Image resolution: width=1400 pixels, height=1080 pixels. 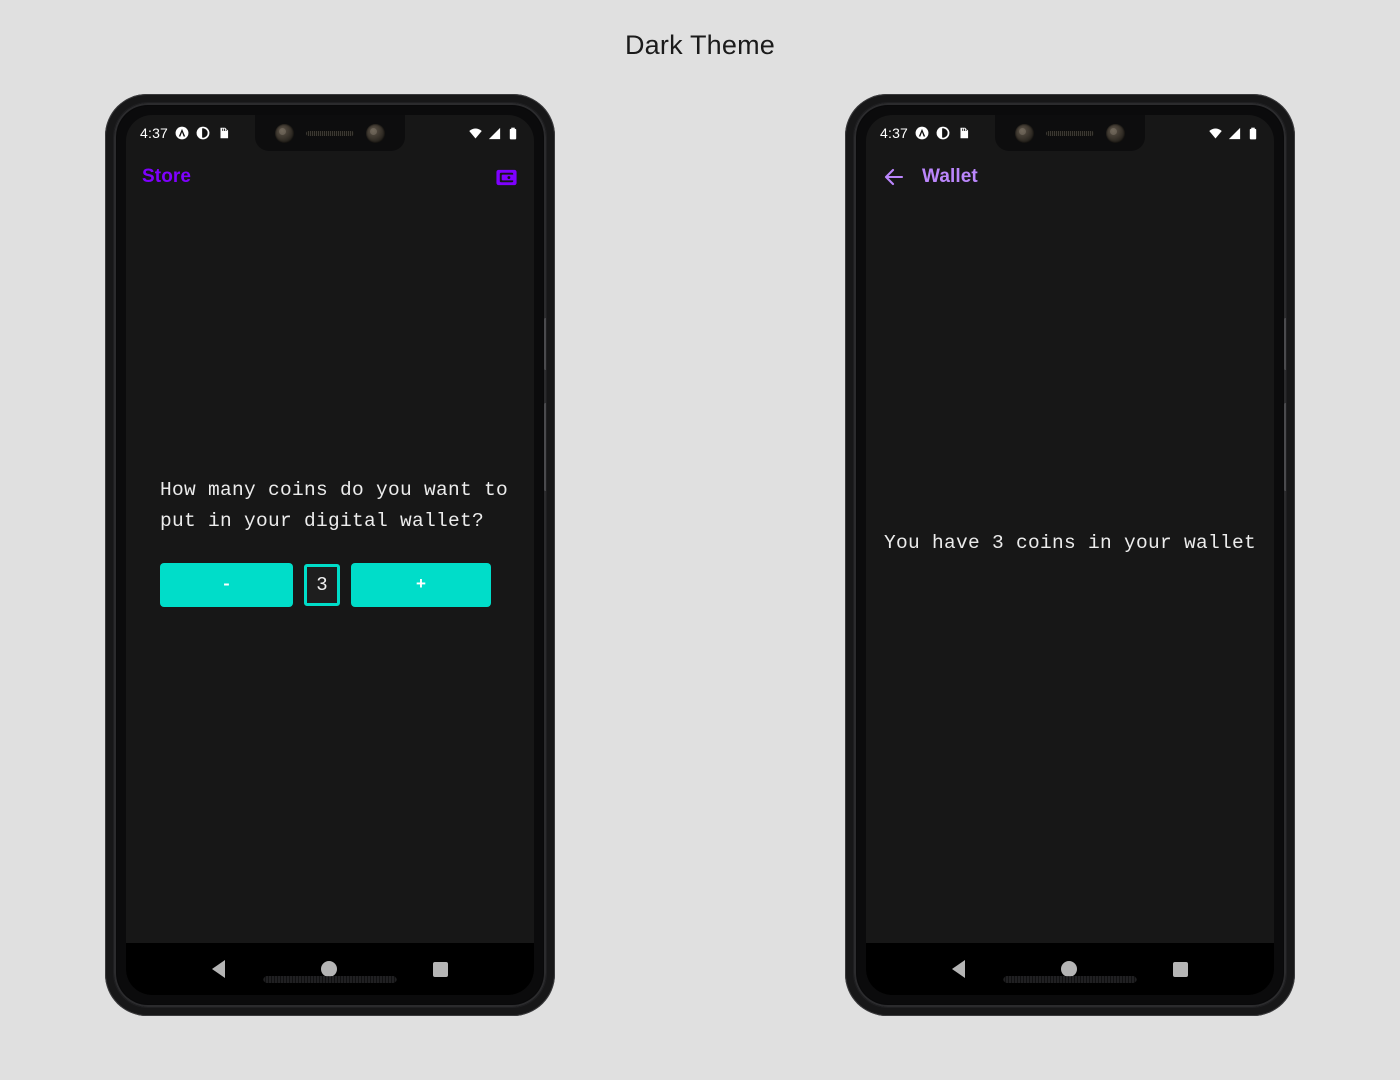 What do you see at coordinates (950, 176) in the screenshot?
I see `wallet-app-title: Wallet` at bounding box center [950, 176].